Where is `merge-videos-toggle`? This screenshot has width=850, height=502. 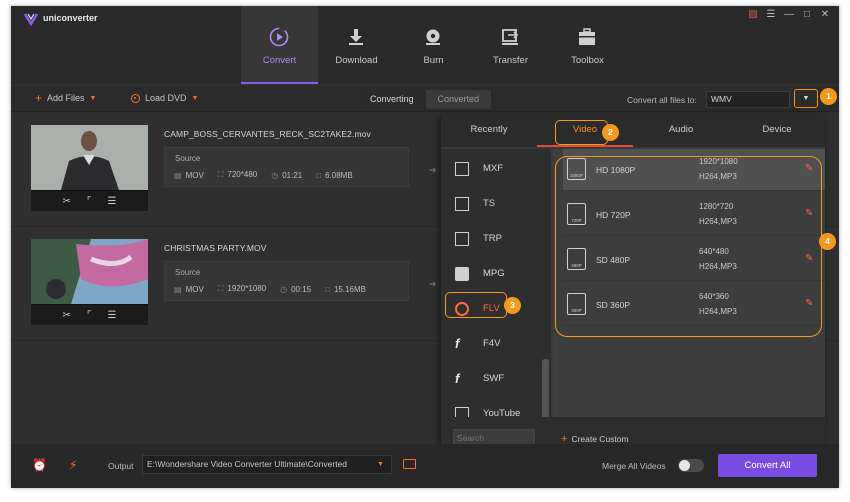 merge-videos-toggle is located at coordinates (691, 465).